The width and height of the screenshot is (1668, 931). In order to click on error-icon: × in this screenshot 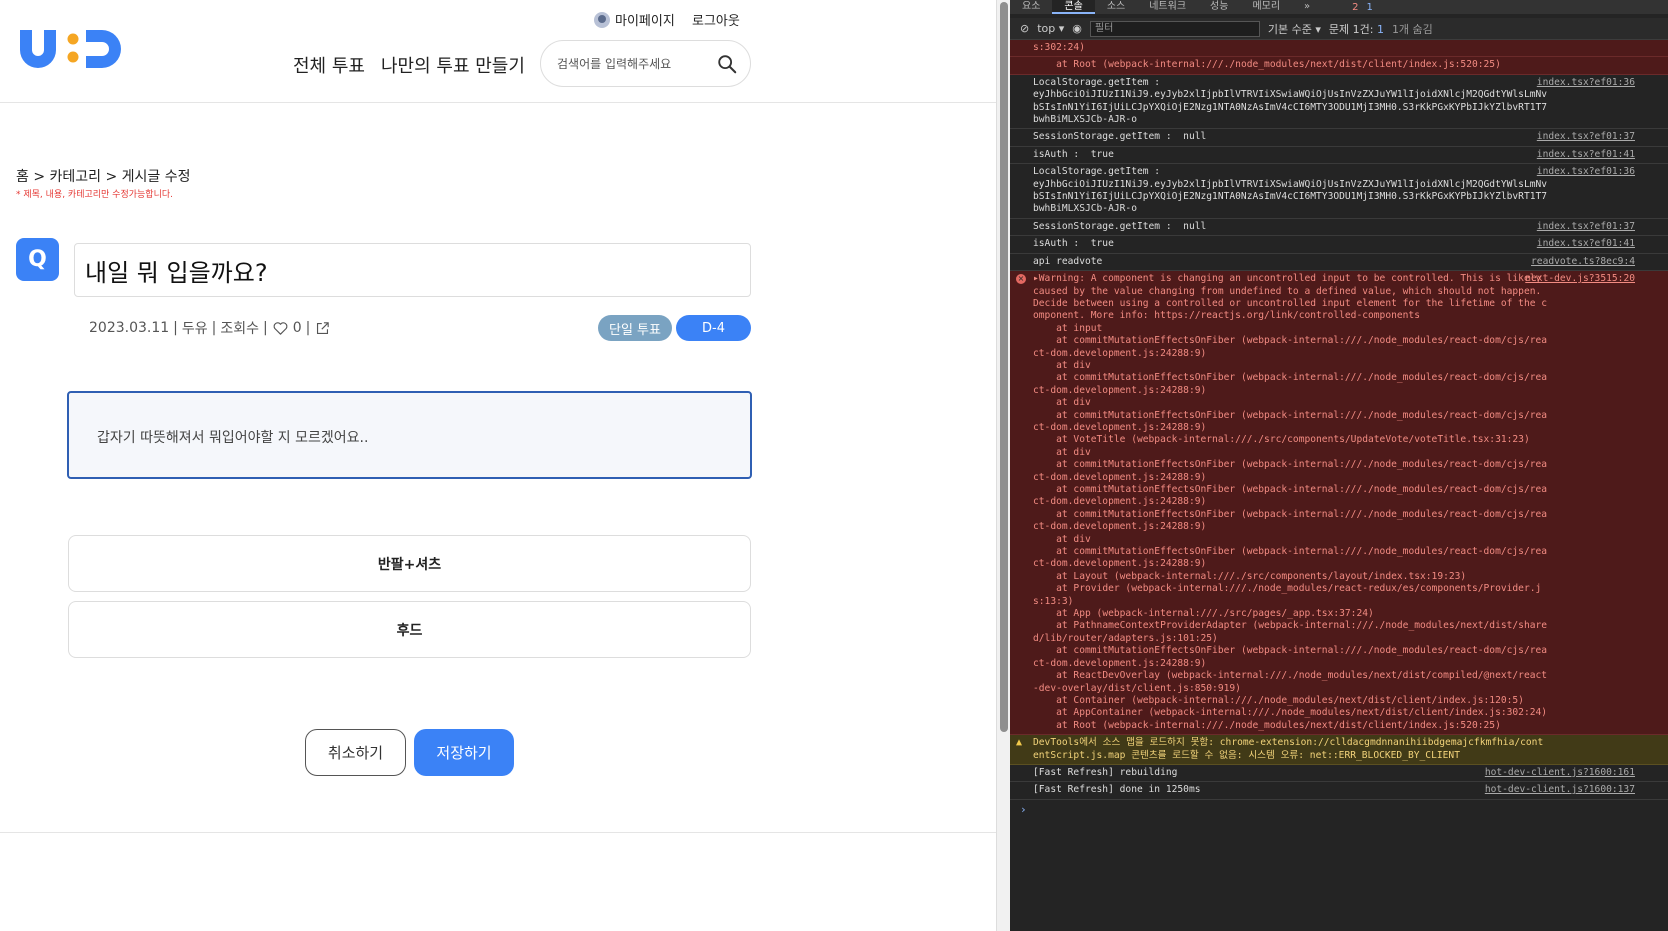, I will do `click(1021, 279)`.